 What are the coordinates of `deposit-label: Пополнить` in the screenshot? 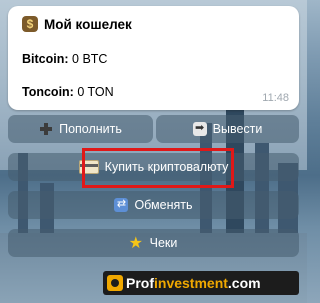 It's located at (90, 129).